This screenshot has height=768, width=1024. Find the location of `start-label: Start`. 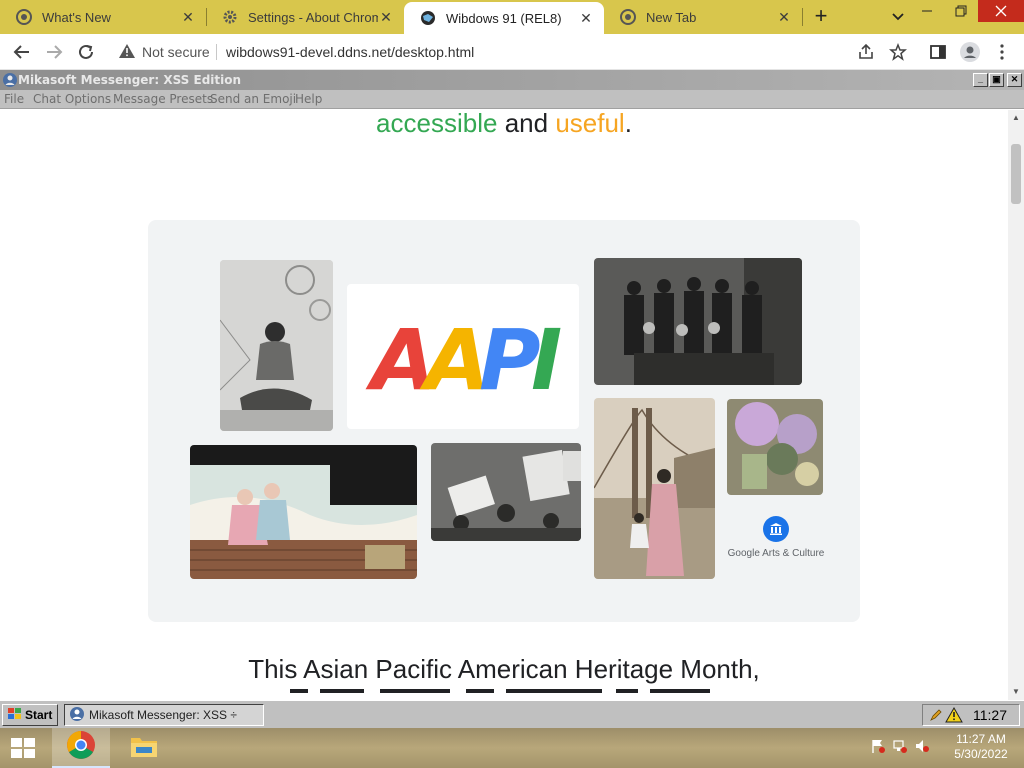

start-label: Start is located at coordinates (39, 715).